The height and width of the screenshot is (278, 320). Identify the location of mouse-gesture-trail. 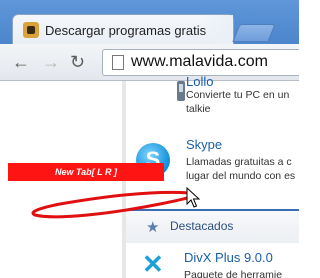
(111, 204).